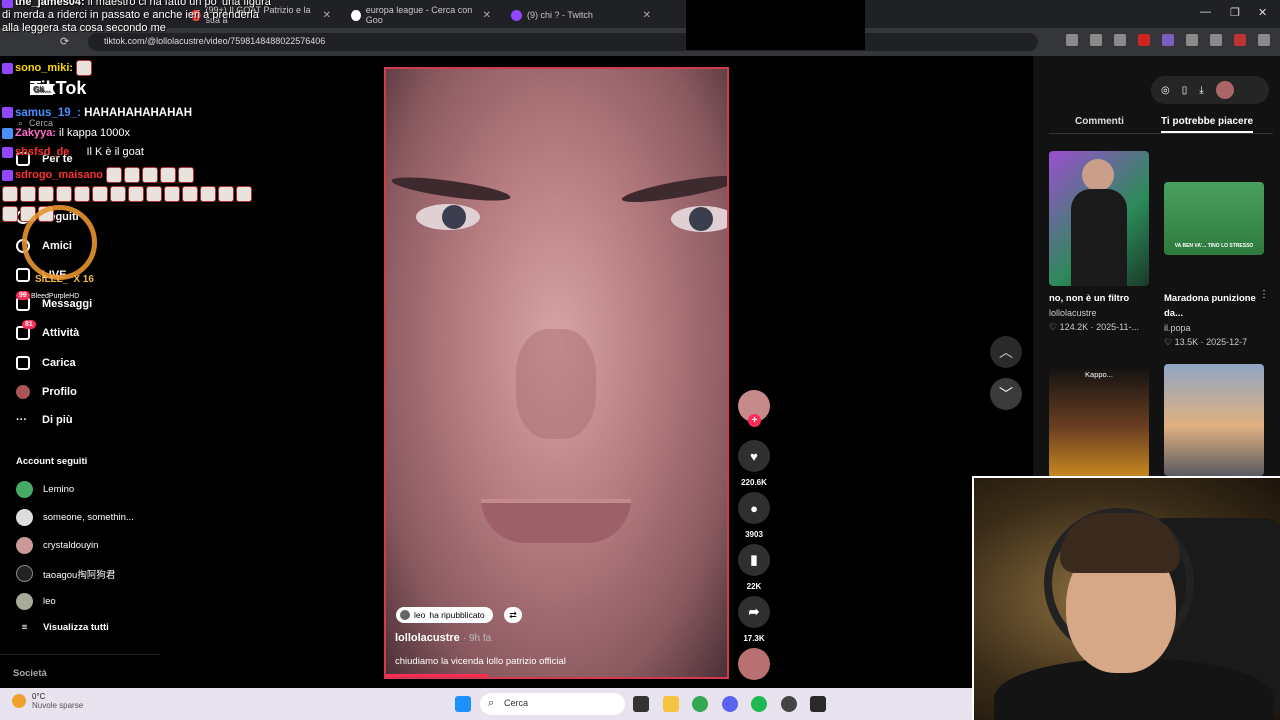  I want to click on repost-label: leo ha ripubblicato, so click(444, 615).